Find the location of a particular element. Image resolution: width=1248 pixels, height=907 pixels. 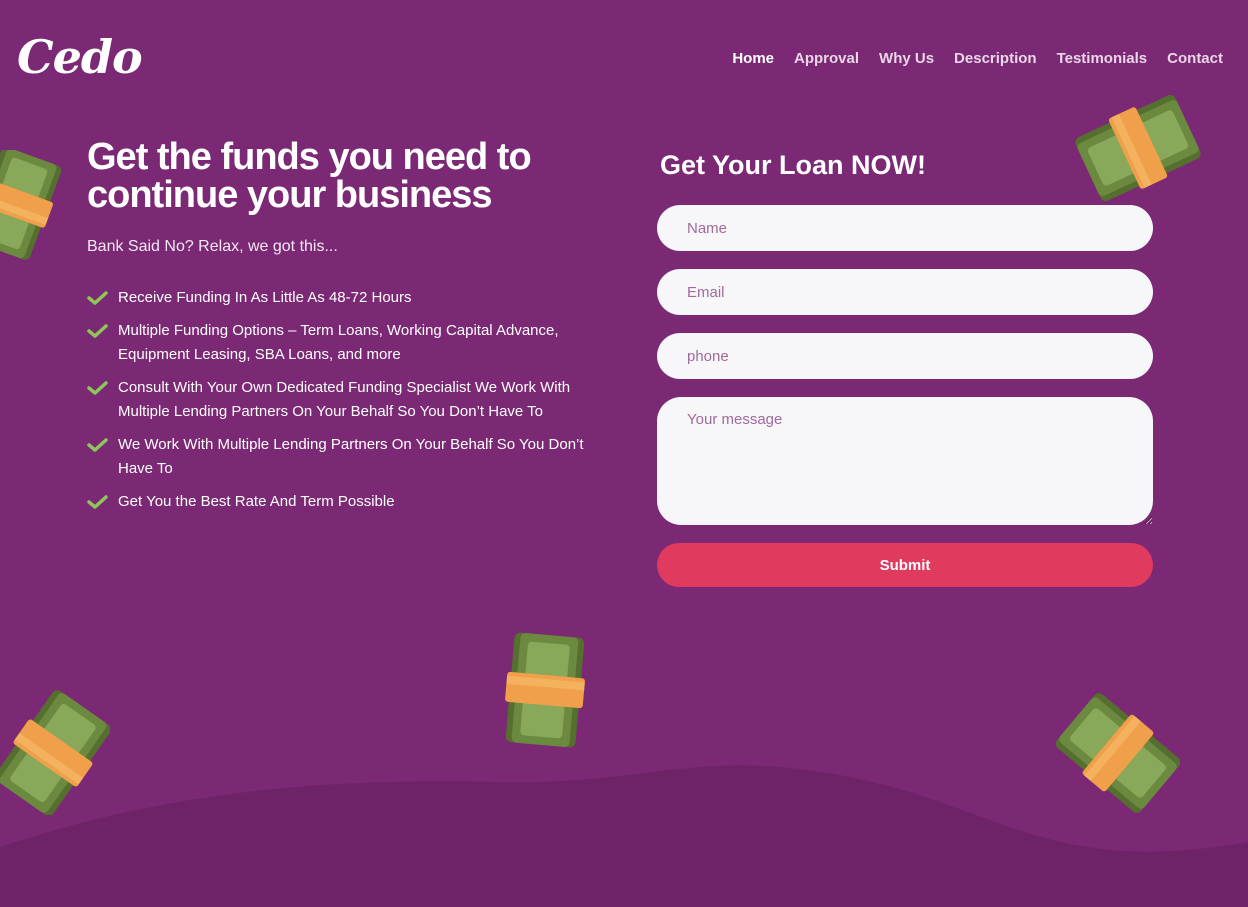

email-input is located at coordinates (905, 292).